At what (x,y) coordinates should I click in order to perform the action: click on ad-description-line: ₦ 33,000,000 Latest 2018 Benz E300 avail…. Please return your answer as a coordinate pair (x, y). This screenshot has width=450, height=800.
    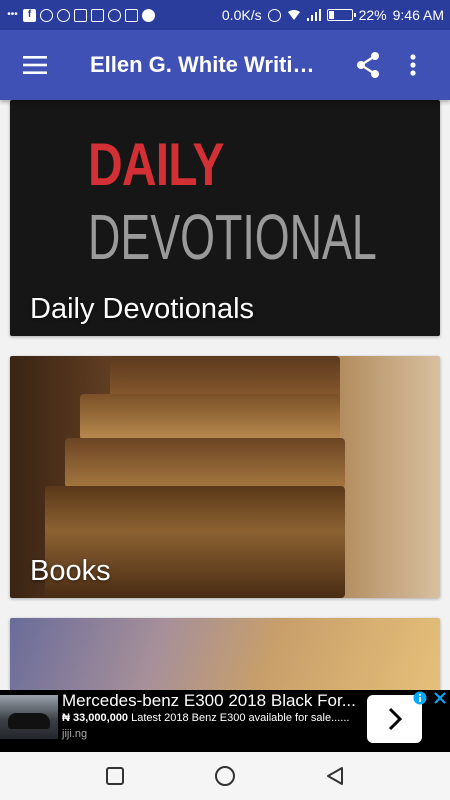
    Looking at the image, I should click on (212, 718).